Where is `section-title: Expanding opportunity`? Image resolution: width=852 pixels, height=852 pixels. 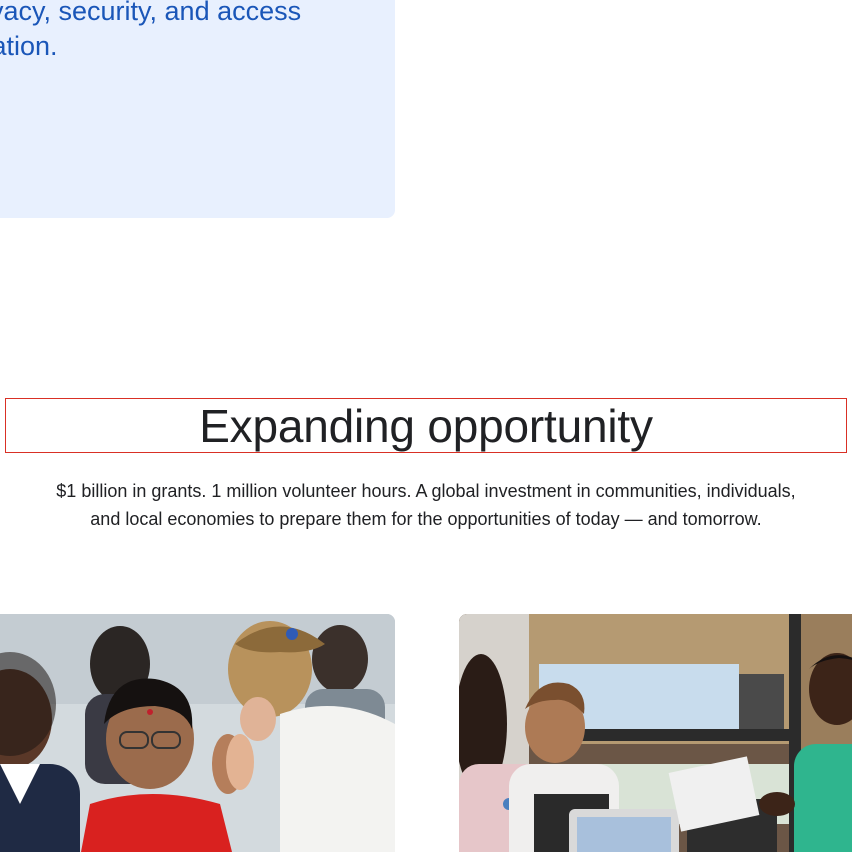 section-title: Expanding opportunity is located at coordinates (426, 425).